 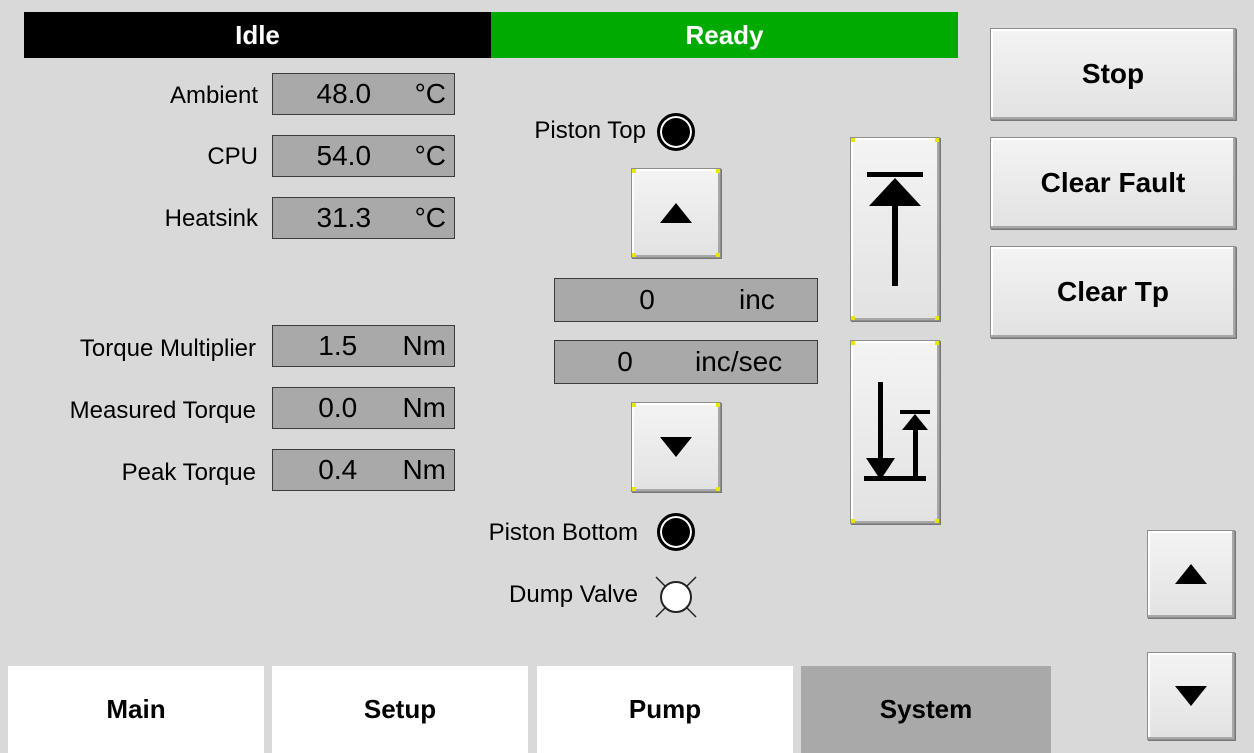 What do you see at coordinates (363, 470) in the screenshot?
I see `peak-torque-readout: 0.4 Nm` at bounding box center [363, 470].